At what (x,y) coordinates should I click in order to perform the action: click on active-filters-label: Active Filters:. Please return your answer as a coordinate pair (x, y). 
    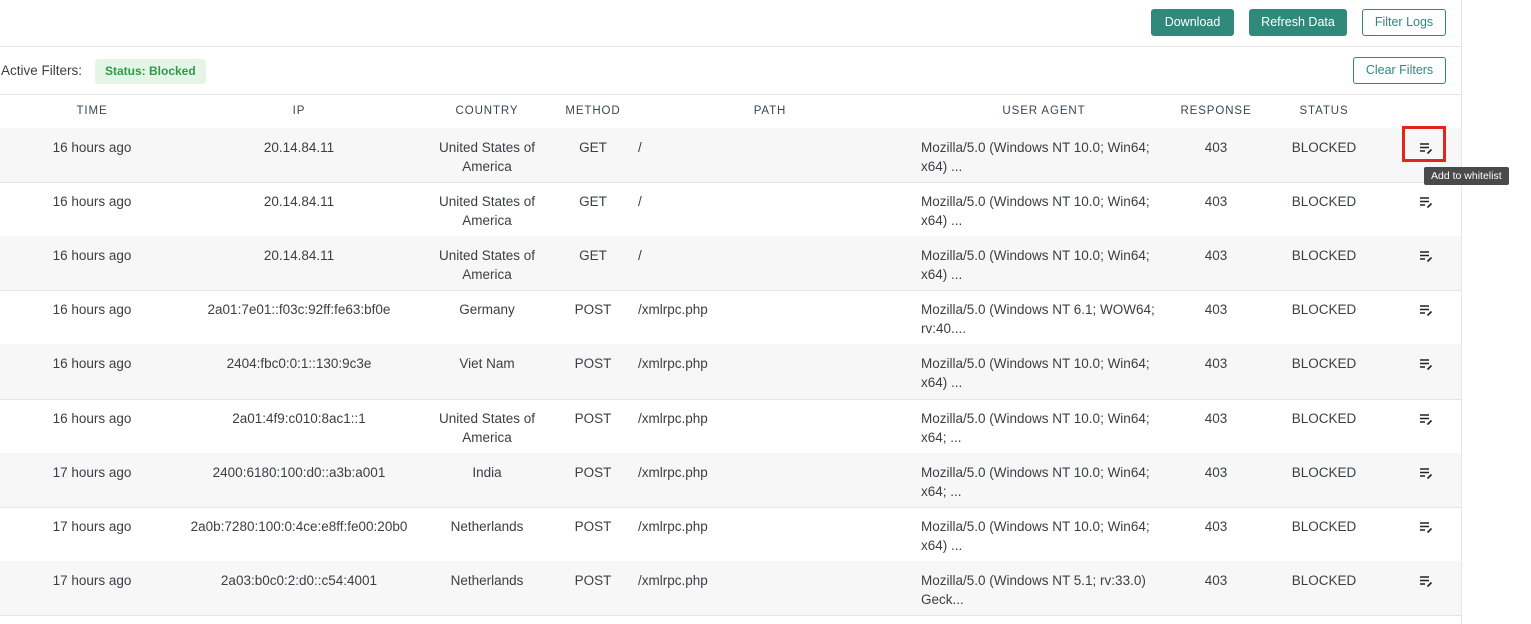
    Looking at the image, I should click on (42, 70).